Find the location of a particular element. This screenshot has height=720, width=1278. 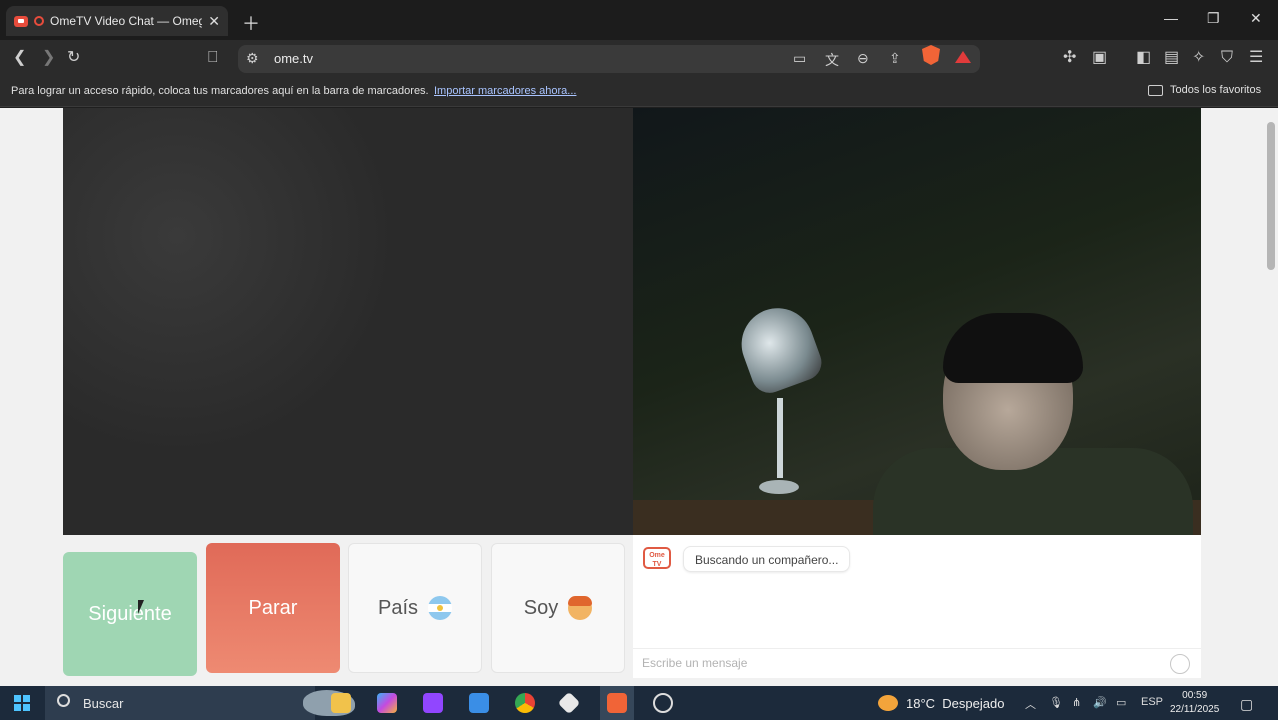

next-button: Siguiente is located at coordinates (130, 614).